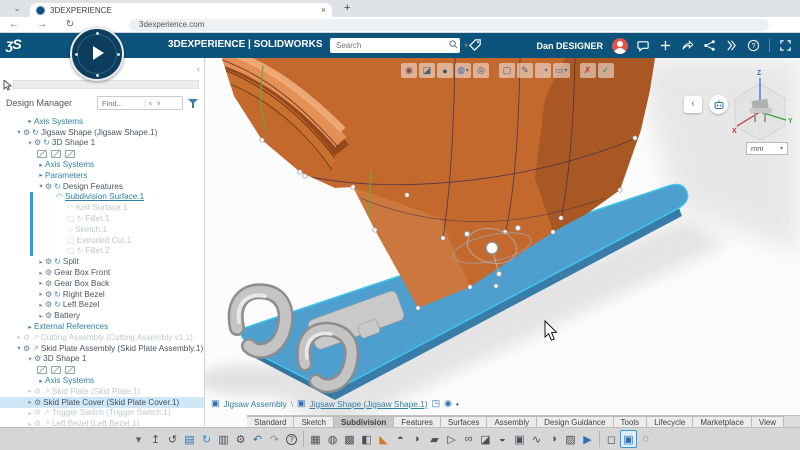 The width and height of the screenshot is (800, 450). Describe the element at coordinates (449, 24) in the screenshot. I see `address-bar: 3dexperience.com` at that location.